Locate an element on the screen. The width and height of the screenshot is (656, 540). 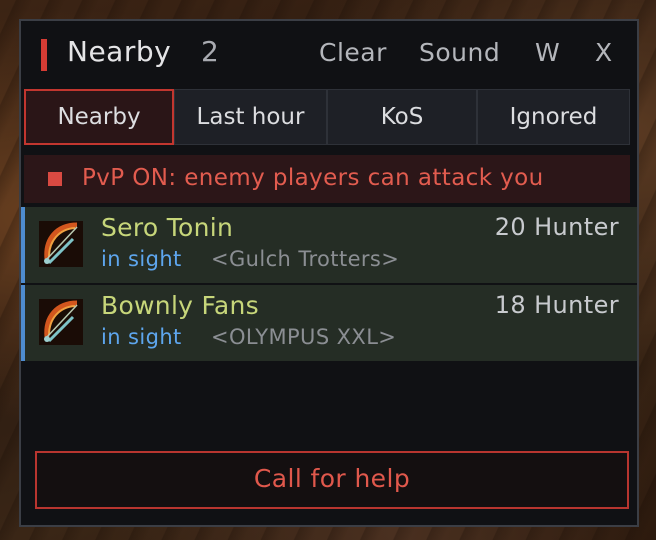
player-count: 2 is located at coordinates (210, 51).